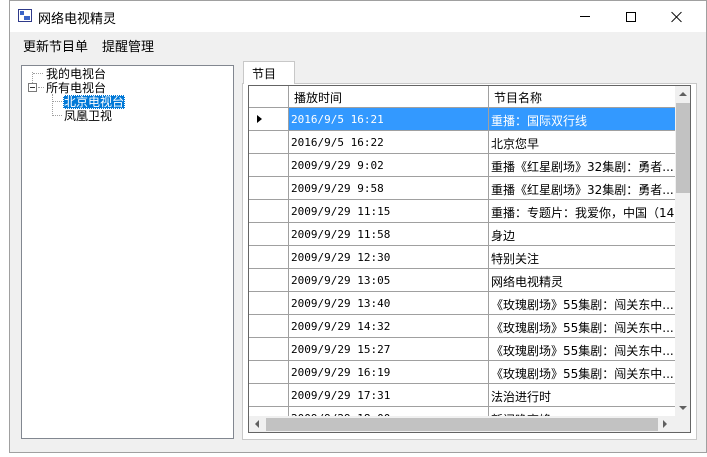 The height and width of the screenshot is (457, 707). I want to click on maximize-icon, so click(631, 16).